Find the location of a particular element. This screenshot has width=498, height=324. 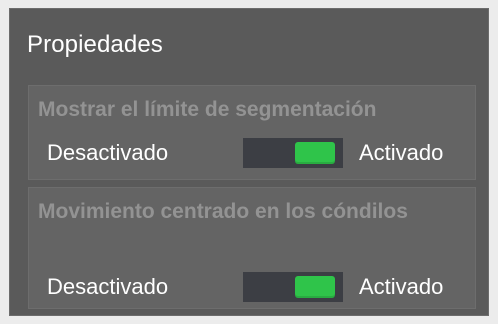

panel-title: Propiedades is located at coordinates (95, 44).